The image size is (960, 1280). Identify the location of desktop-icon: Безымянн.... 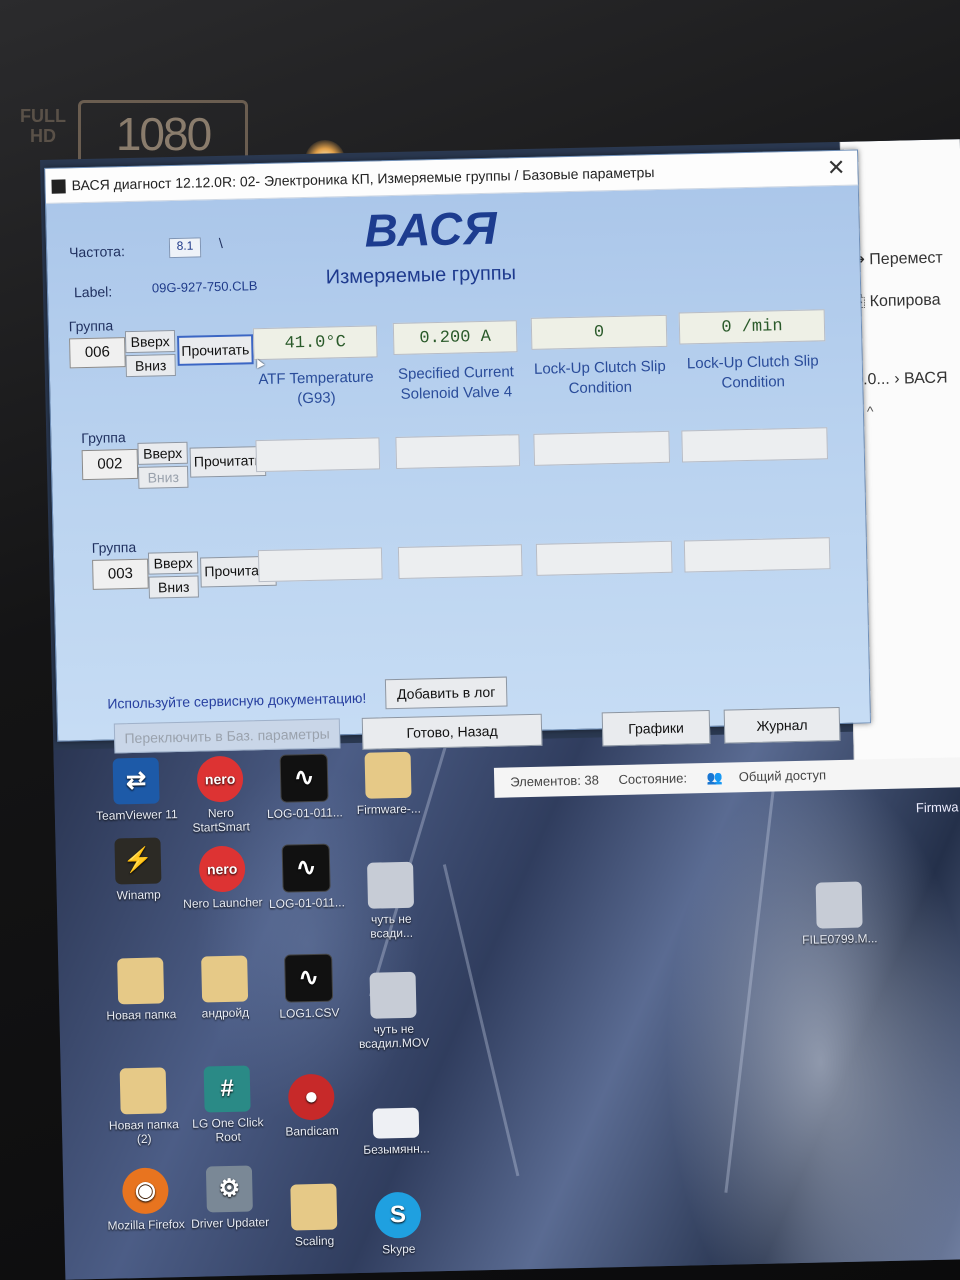
(395, 1124).